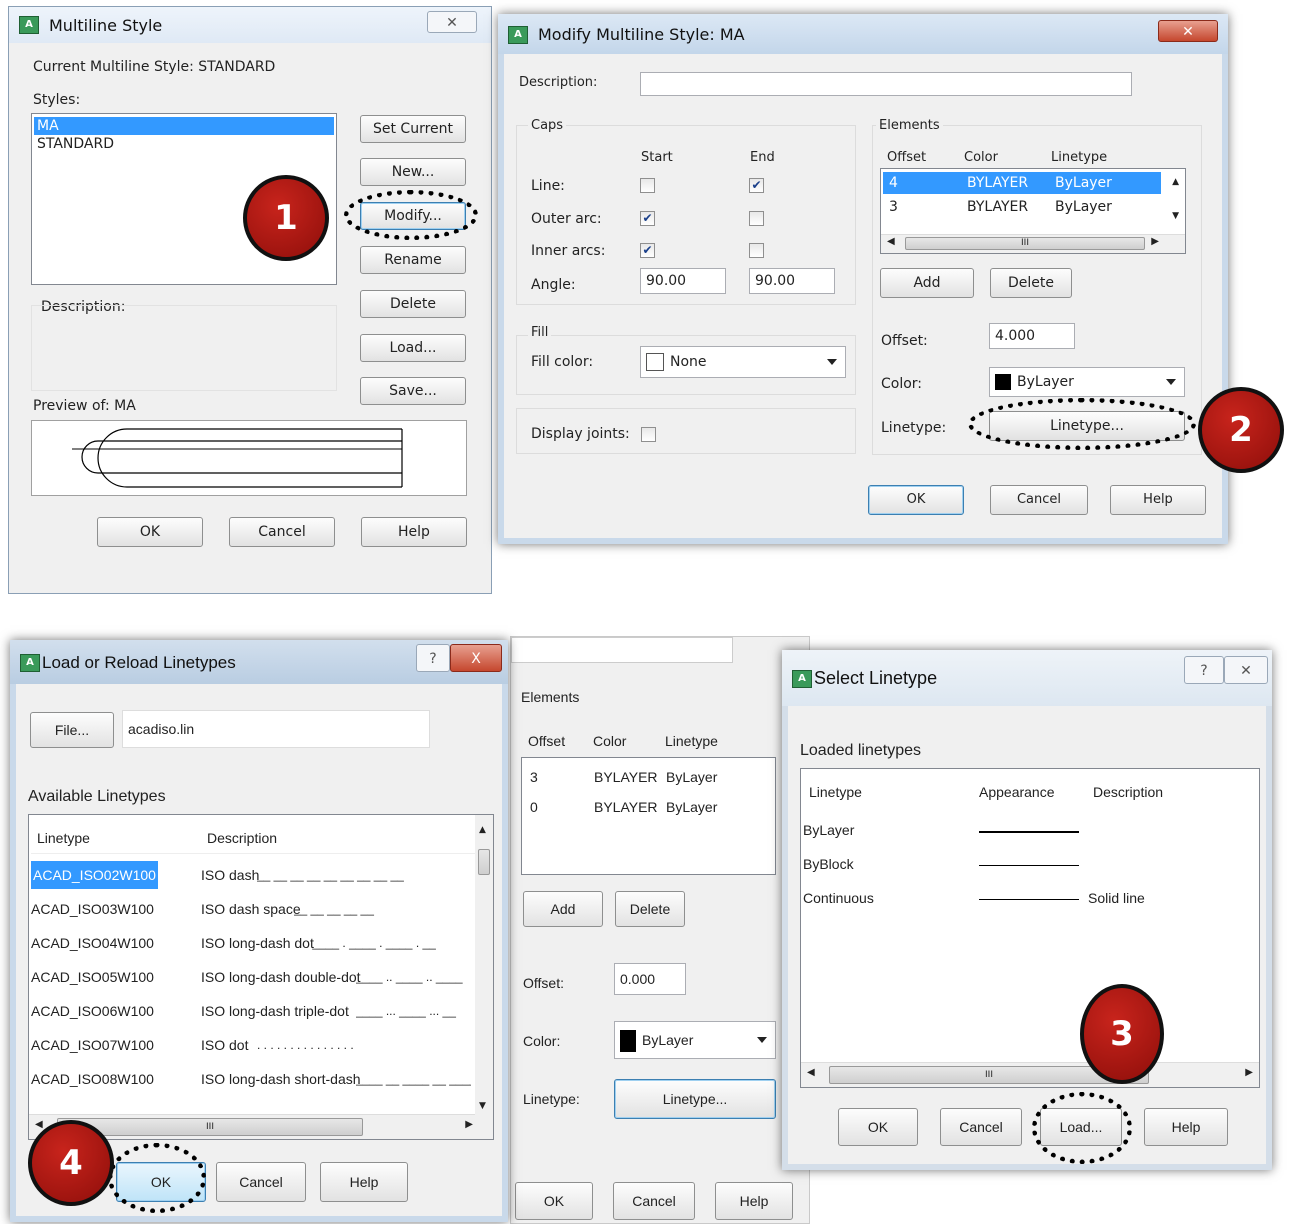 The height and width of the screenshot is (1224, 1289). Describe the element at coordinates (484, 965) in the screenshot. I see `vertical-scrollbar: ▲ ▼` at that location.